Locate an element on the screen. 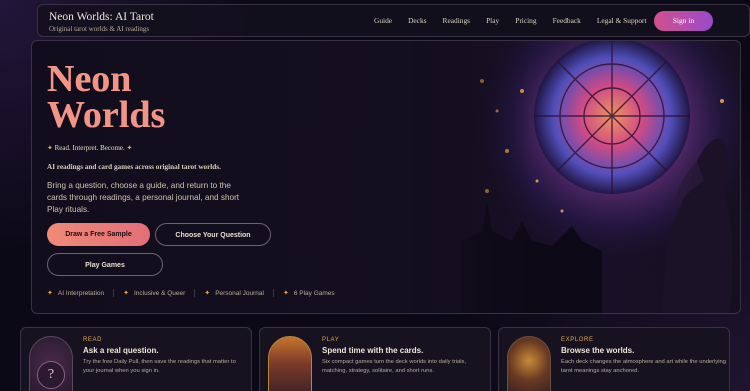  nav-item-legal-support: Legal & Support is located at coordinates (622, 20).